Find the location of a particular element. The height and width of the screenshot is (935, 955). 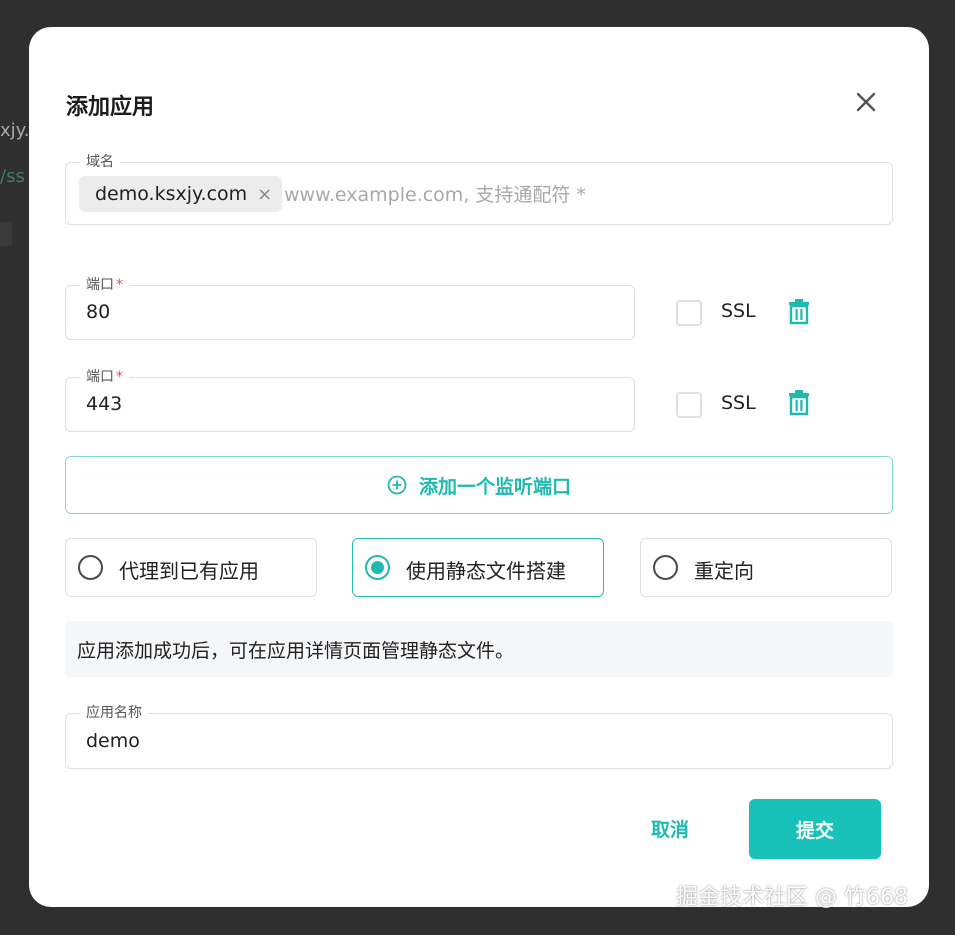

app-name-value: demo is located at coordinates (113, 741).